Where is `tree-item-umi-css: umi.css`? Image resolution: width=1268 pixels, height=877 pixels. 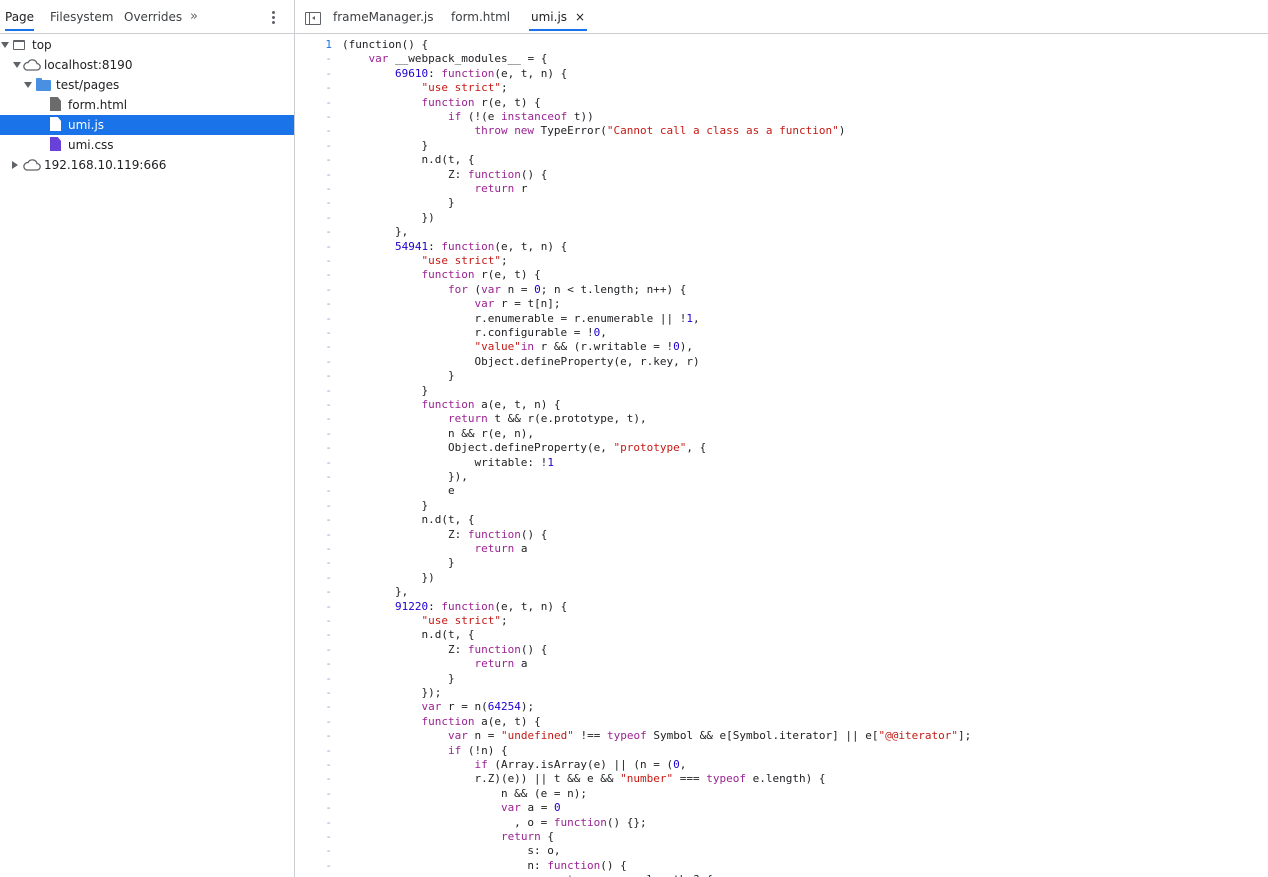
tree-item-umi-css: umi.css is located at coordinates (147, 145).